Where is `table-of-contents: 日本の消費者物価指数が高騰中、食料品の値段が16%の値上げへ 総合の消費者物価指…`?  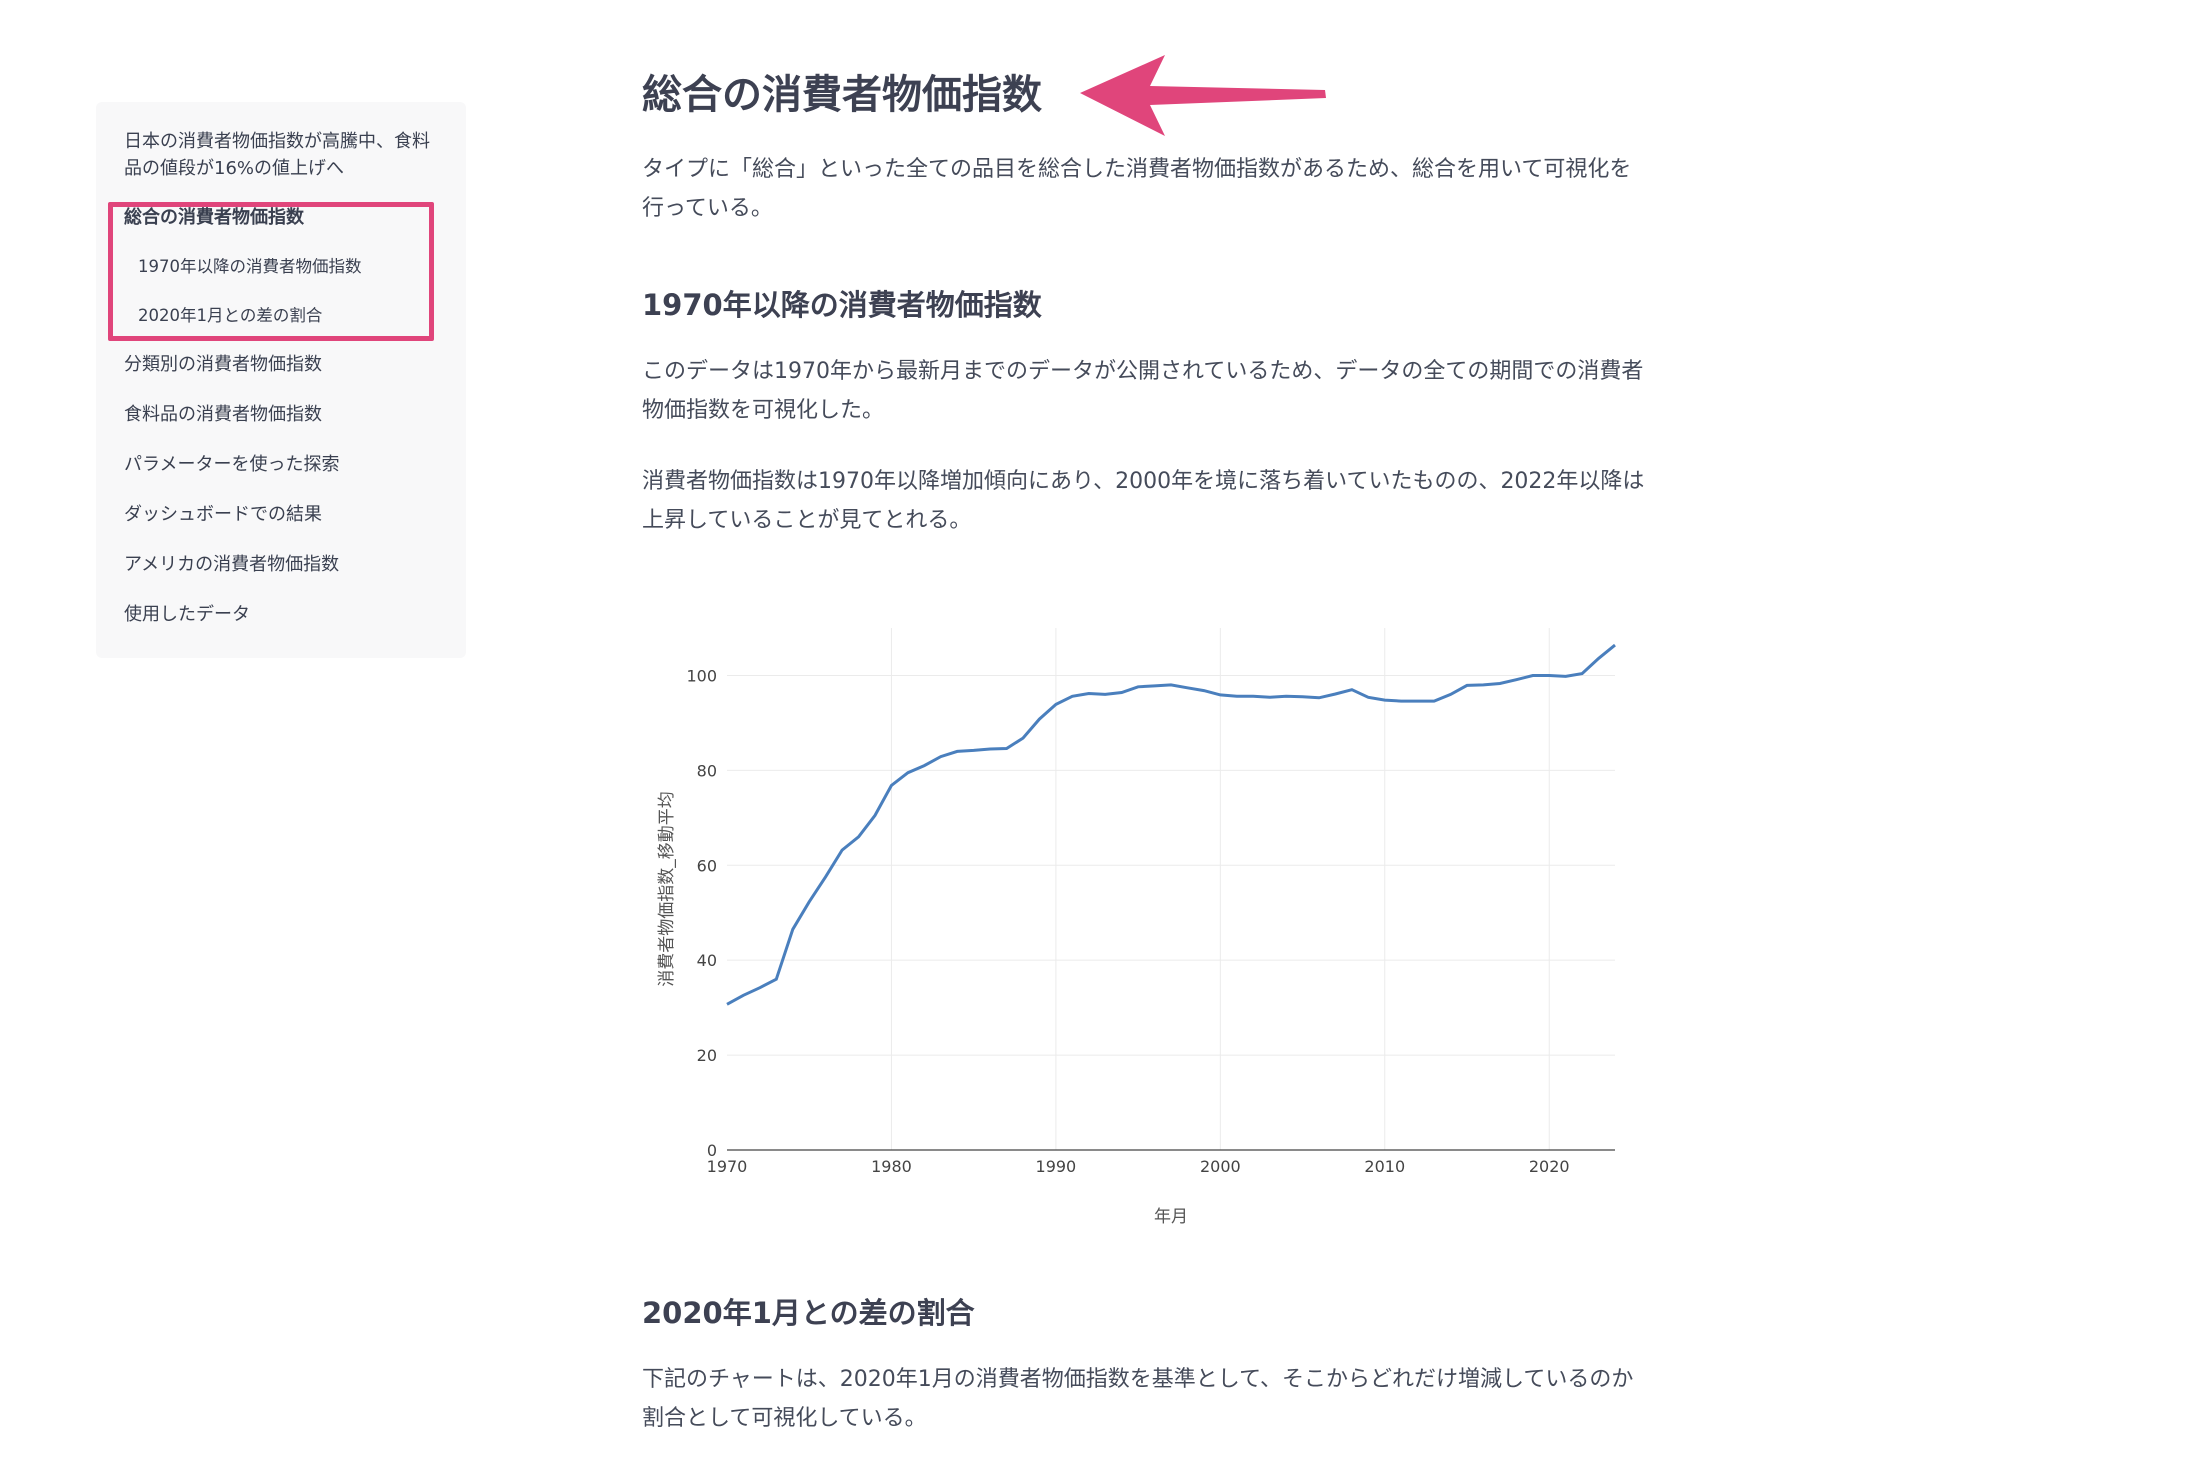 table-of-contents: 日本の消費者物価指数が高騰中、食料品の値段が16%の値上げへ 総合の消費者物価指… is located at coordinates (281, 380).